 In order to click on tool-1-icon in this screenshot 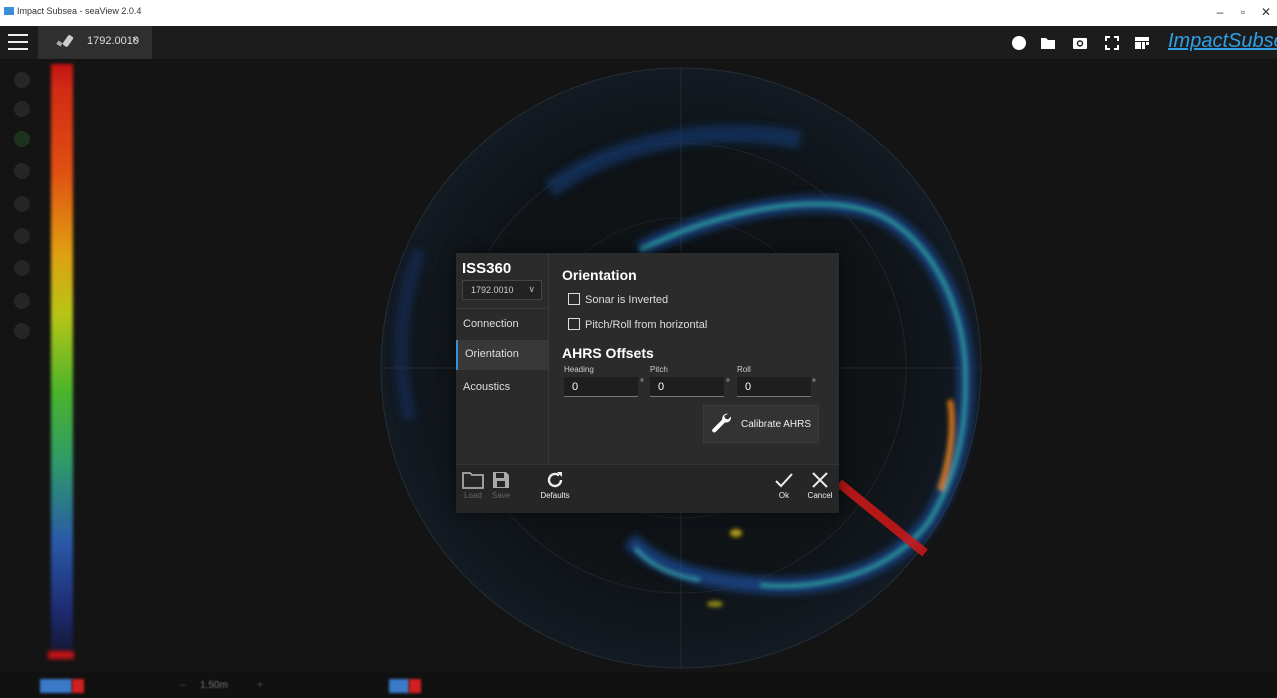, I will do `click(22, 80)`.